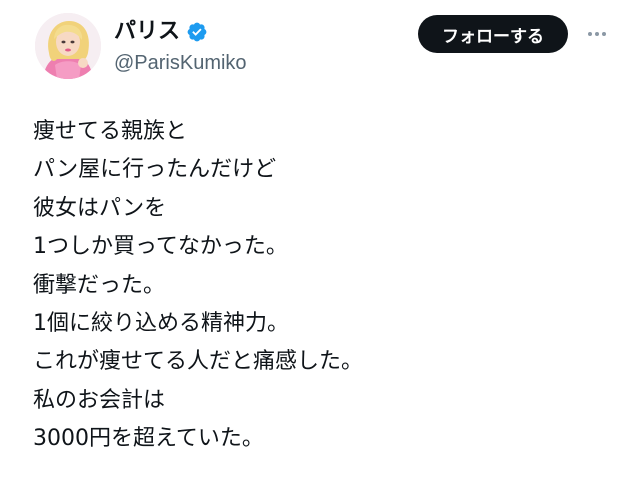 The width and height of the screenshot is (640, 487). What do you see at coordinates (148, 439) in the screenshot?
I see `tweet-line: 3000円を超えていた。` at bounding box center [148, 439].